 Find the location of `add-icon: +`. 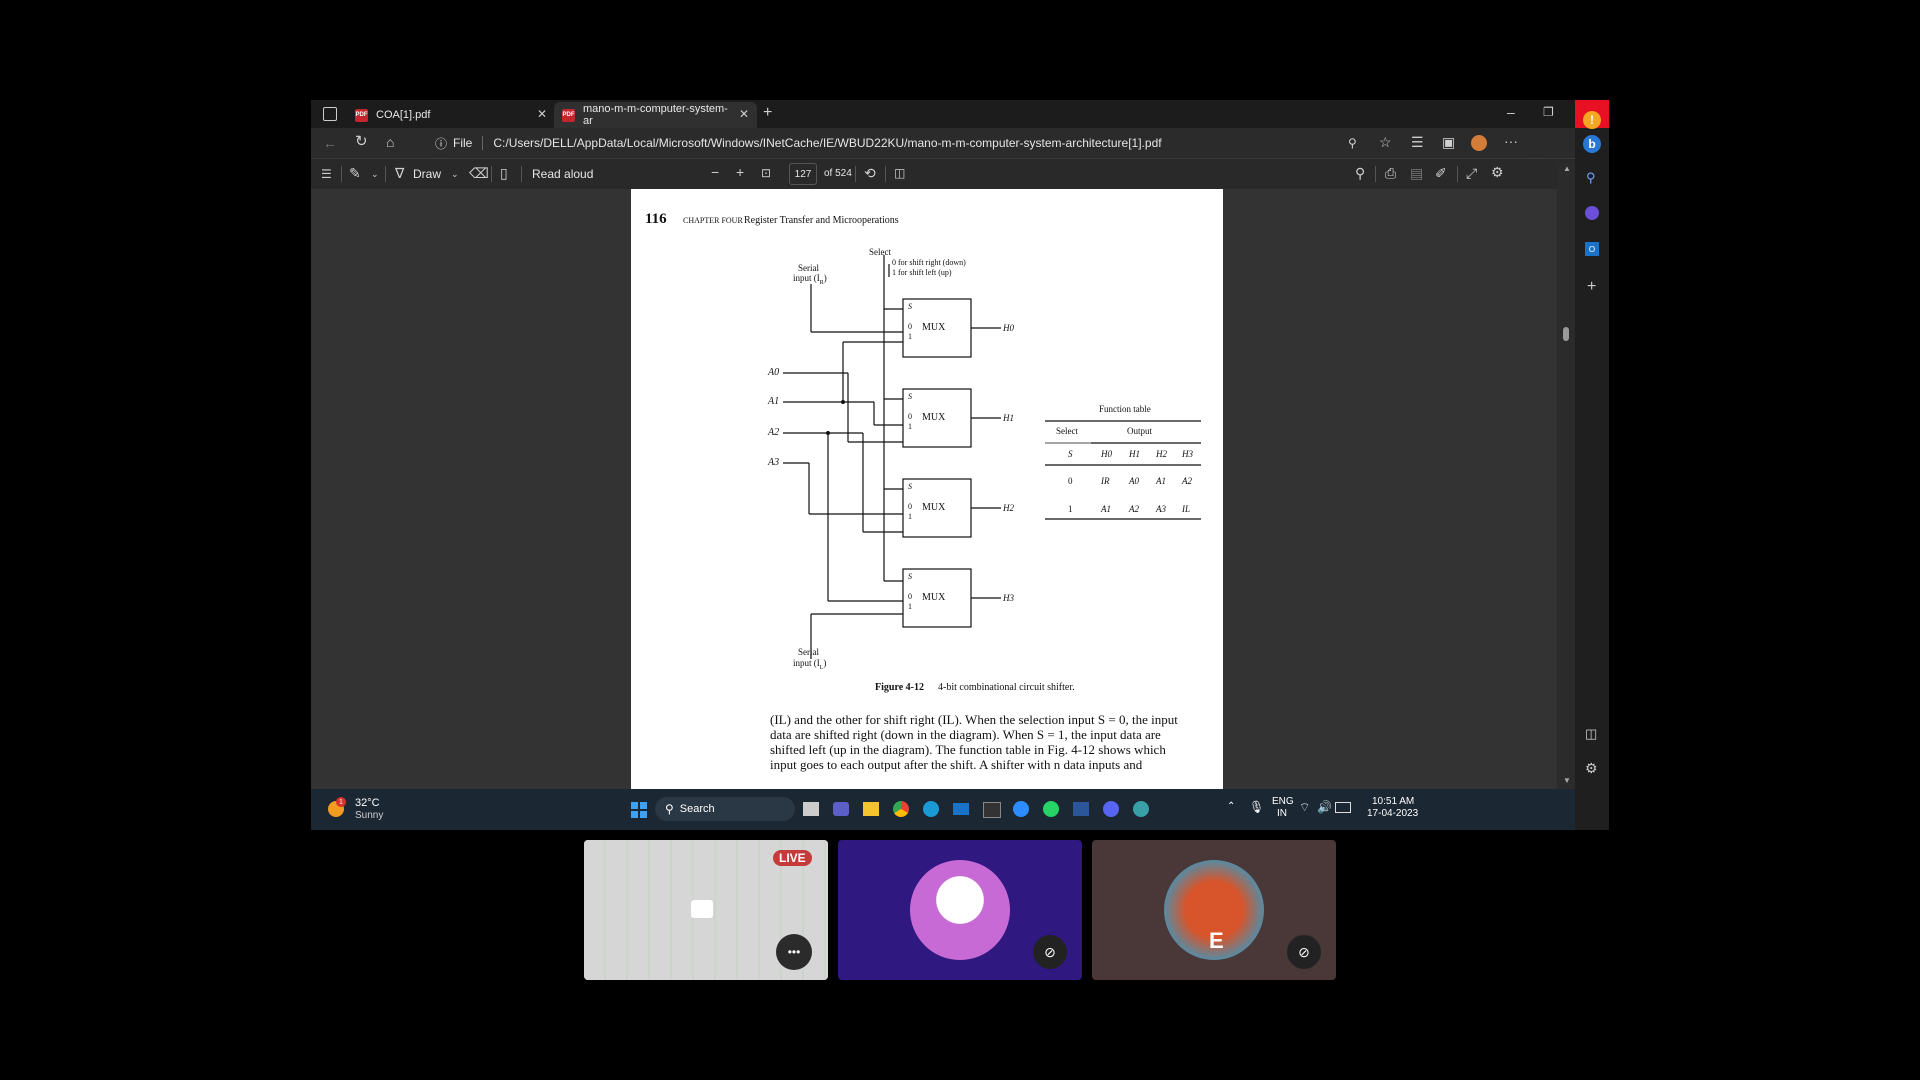

add-icon: + is located at coordinates (1591, 287).